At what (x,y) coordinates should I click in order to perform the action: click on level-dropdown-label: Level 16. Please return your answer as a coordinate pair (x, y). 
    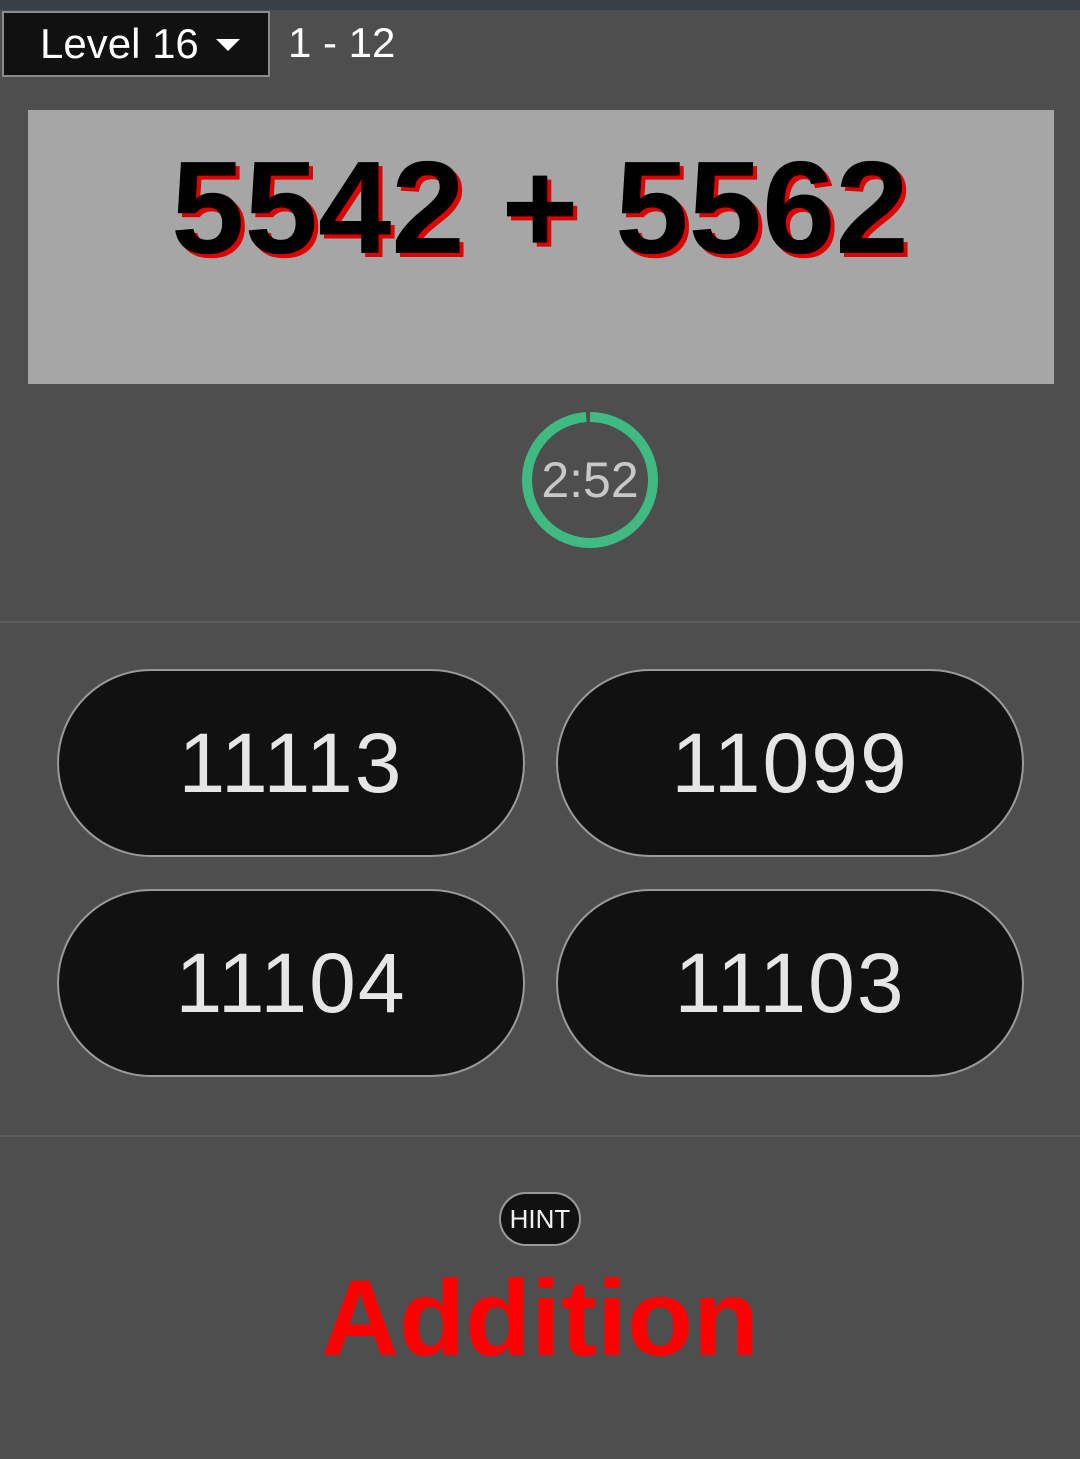
    Looking at the image, I should click on (119, 43).